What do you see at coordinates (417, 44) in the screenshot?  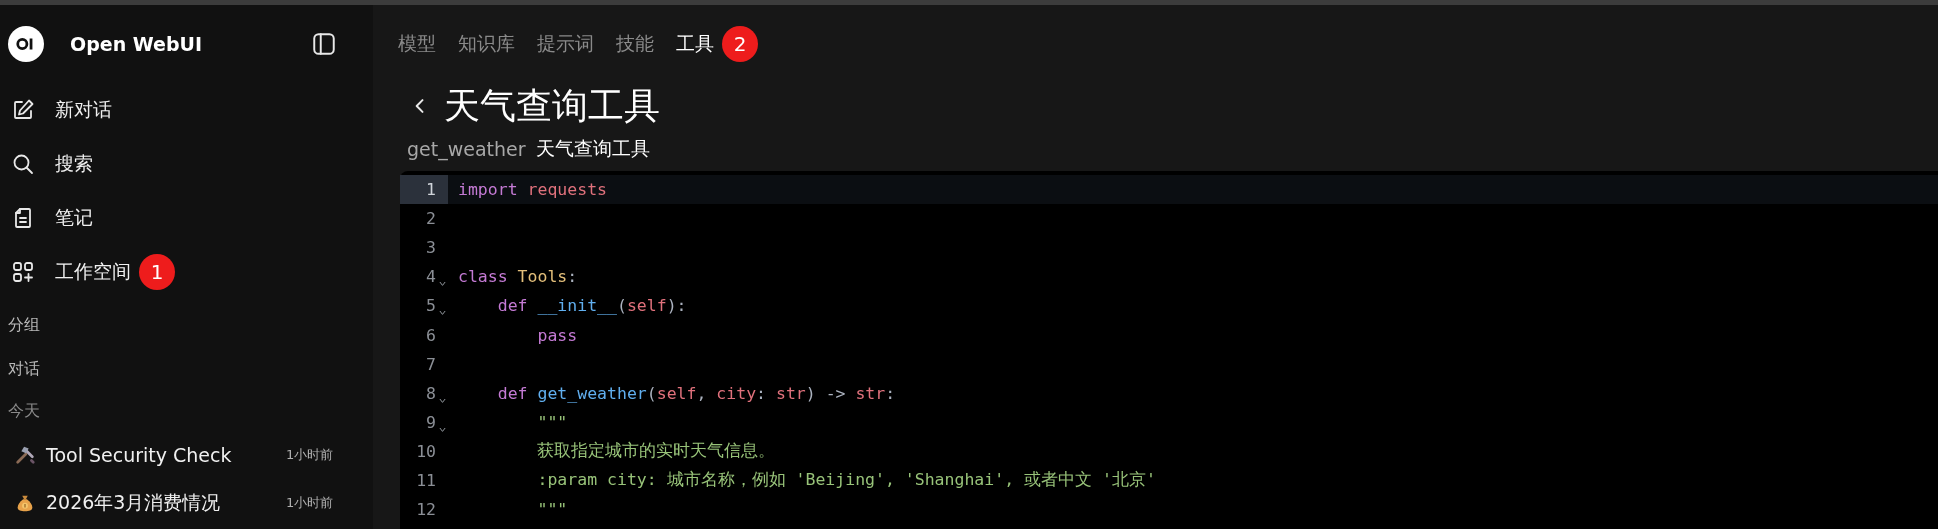 I see `tab: 模型` at bounding box center [417, 44].